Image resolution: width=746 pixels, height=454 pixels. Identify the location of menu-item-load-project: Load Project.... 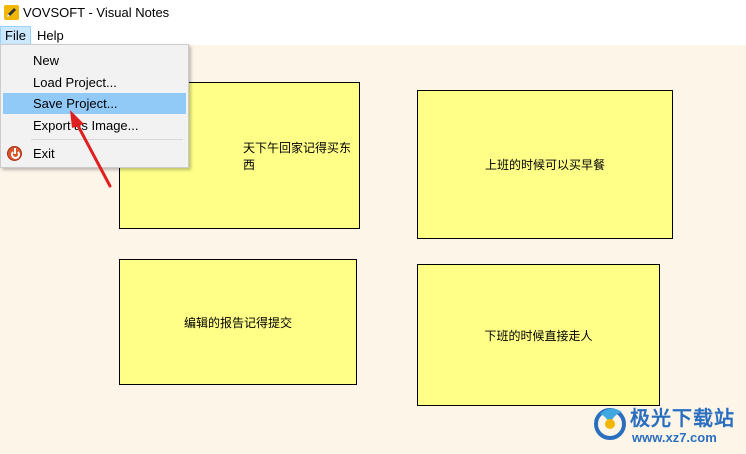
(94, 82).